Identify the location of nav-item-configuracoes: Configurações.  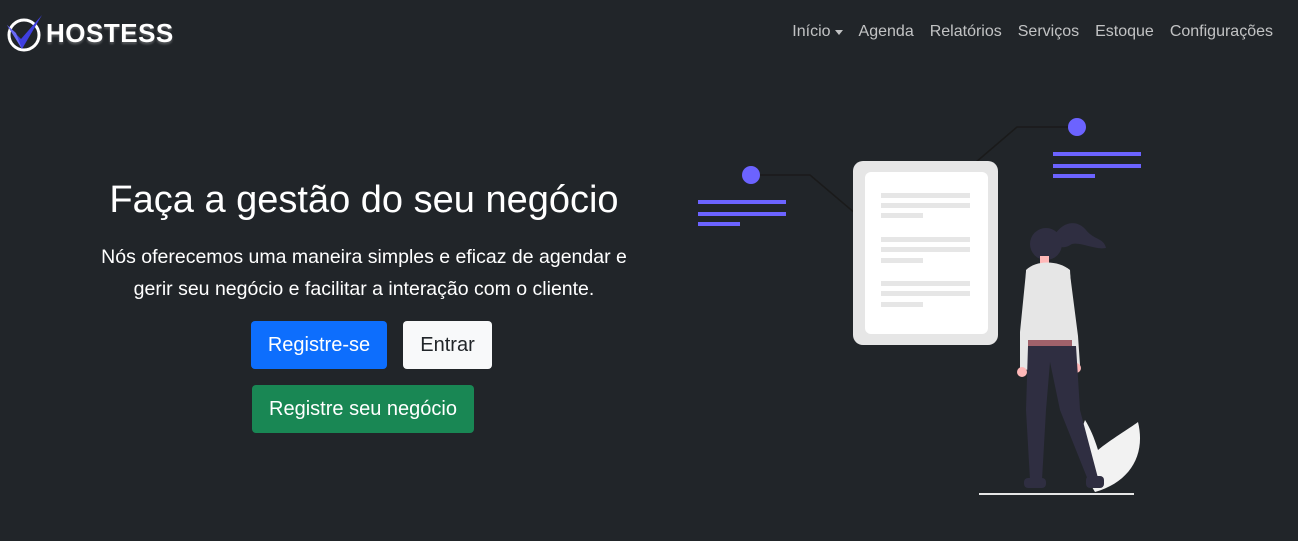
(1221, 32).